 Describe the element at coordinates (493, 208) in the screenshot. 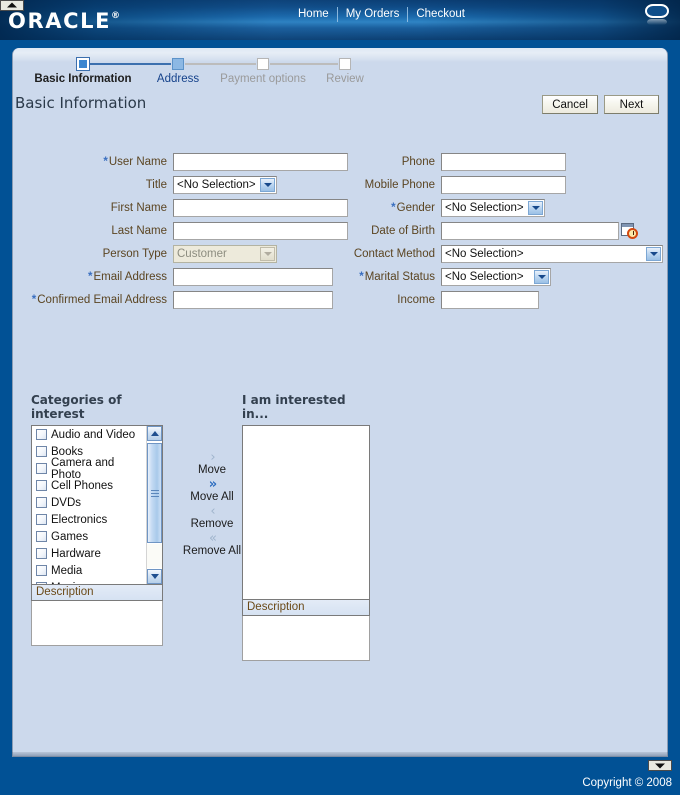

I see `select-gender: <No Selection>` at that location.